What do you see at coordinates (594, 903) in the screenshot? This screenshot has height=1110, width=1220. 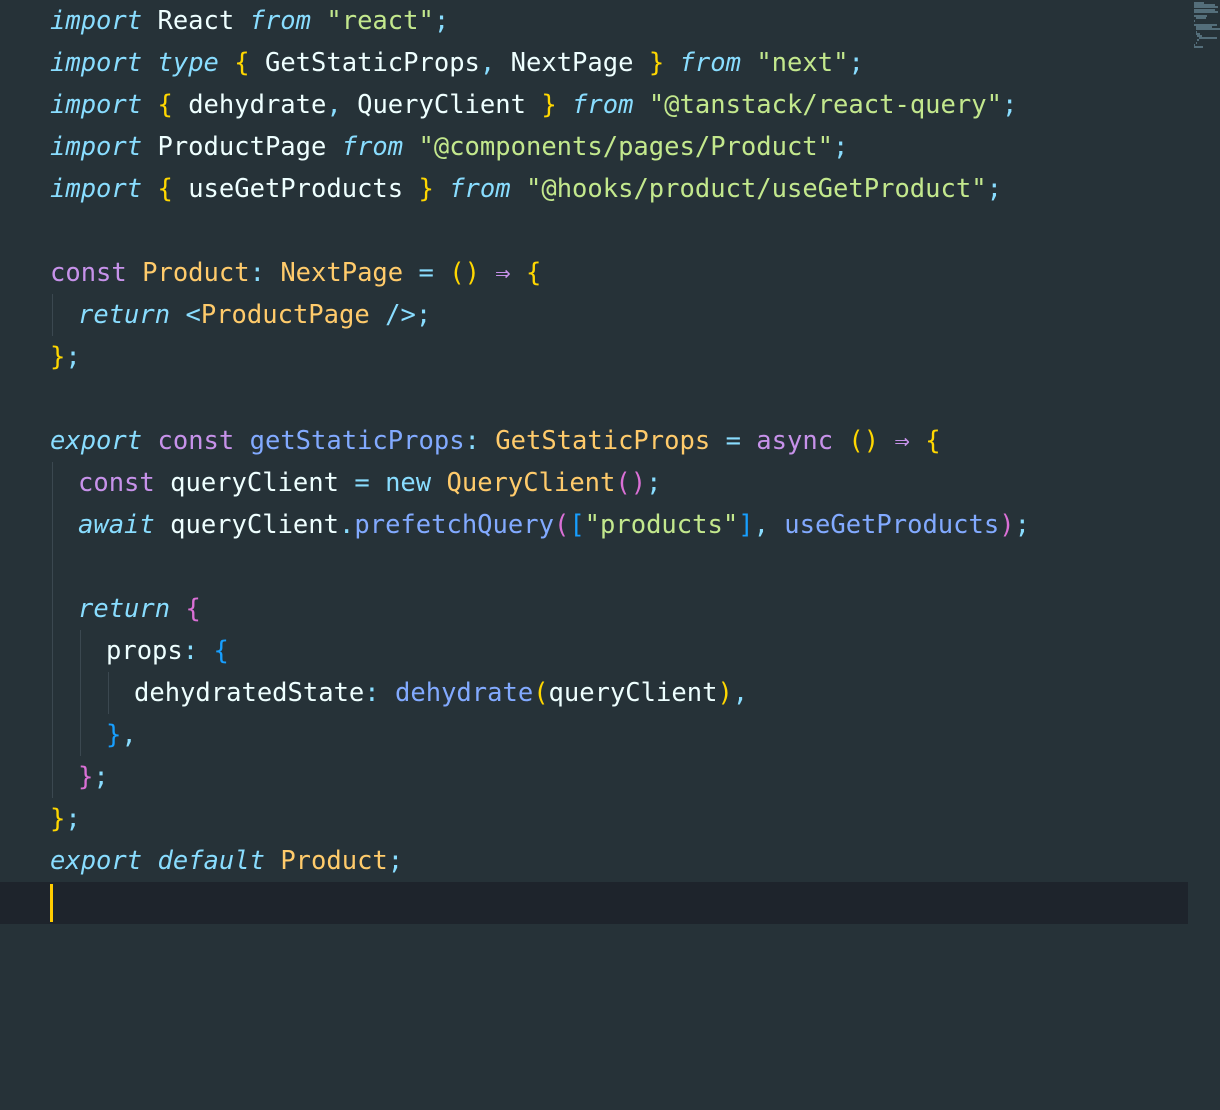 I see `current-line` at bounding box center [594, 903].